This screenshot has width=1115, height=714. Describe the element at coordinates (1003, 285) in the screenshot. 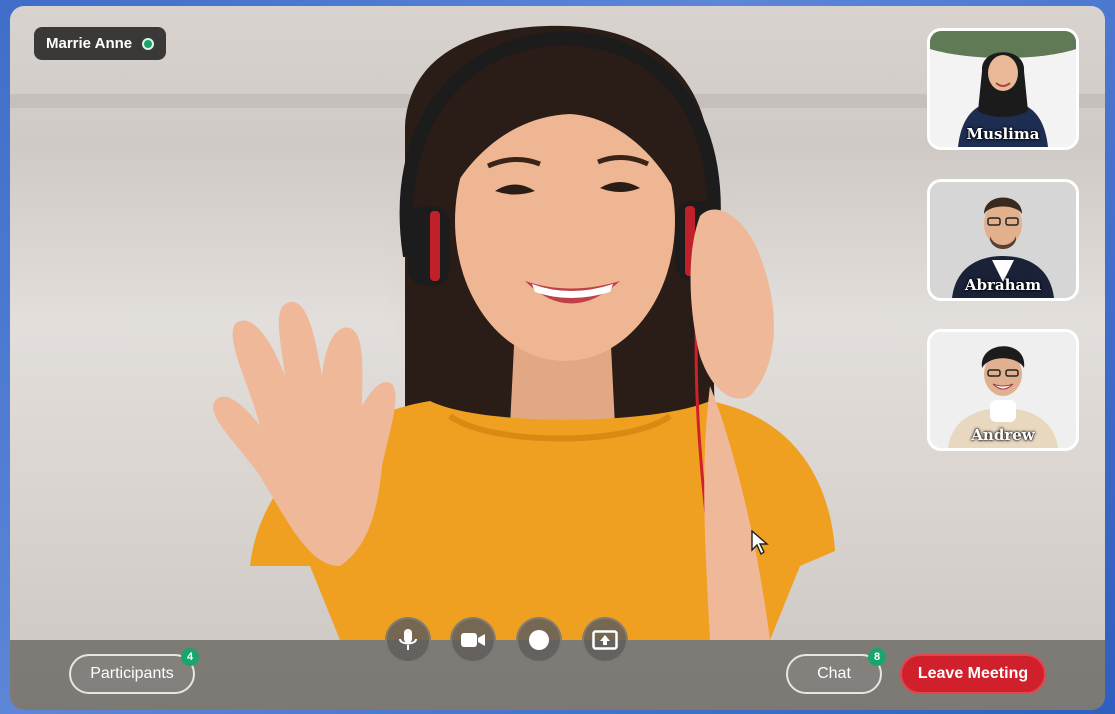

I see `participant-name: Abraham` at that location.